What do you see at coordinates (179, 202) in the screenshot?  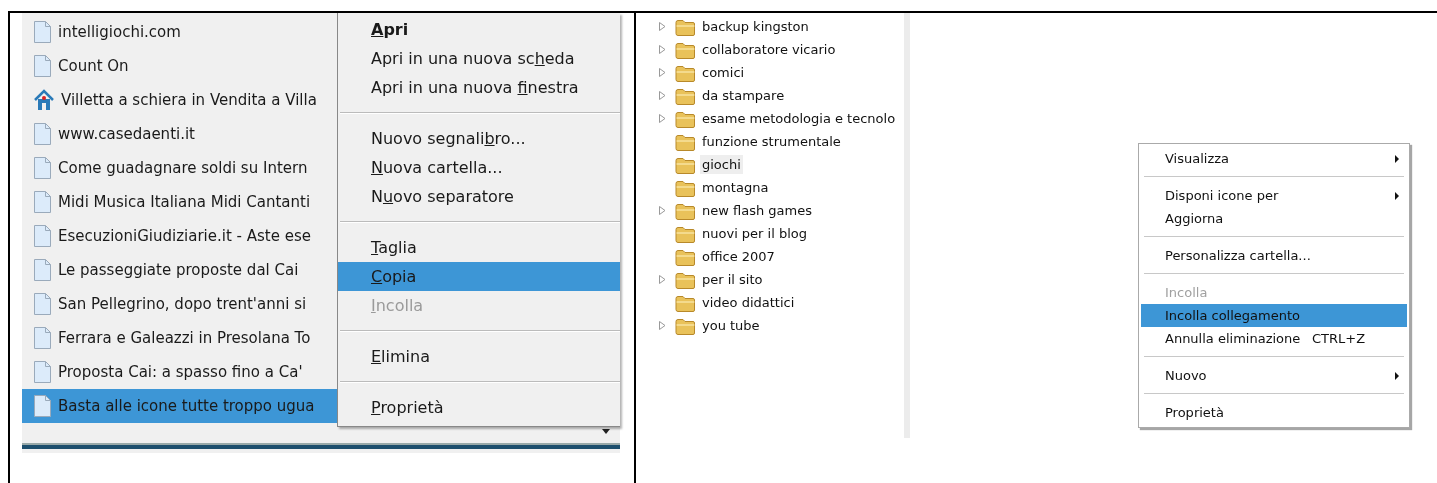 I see `bookmark-item: Midi Musica Italiana Midi Cantanti` at bounding box center [179, 202].